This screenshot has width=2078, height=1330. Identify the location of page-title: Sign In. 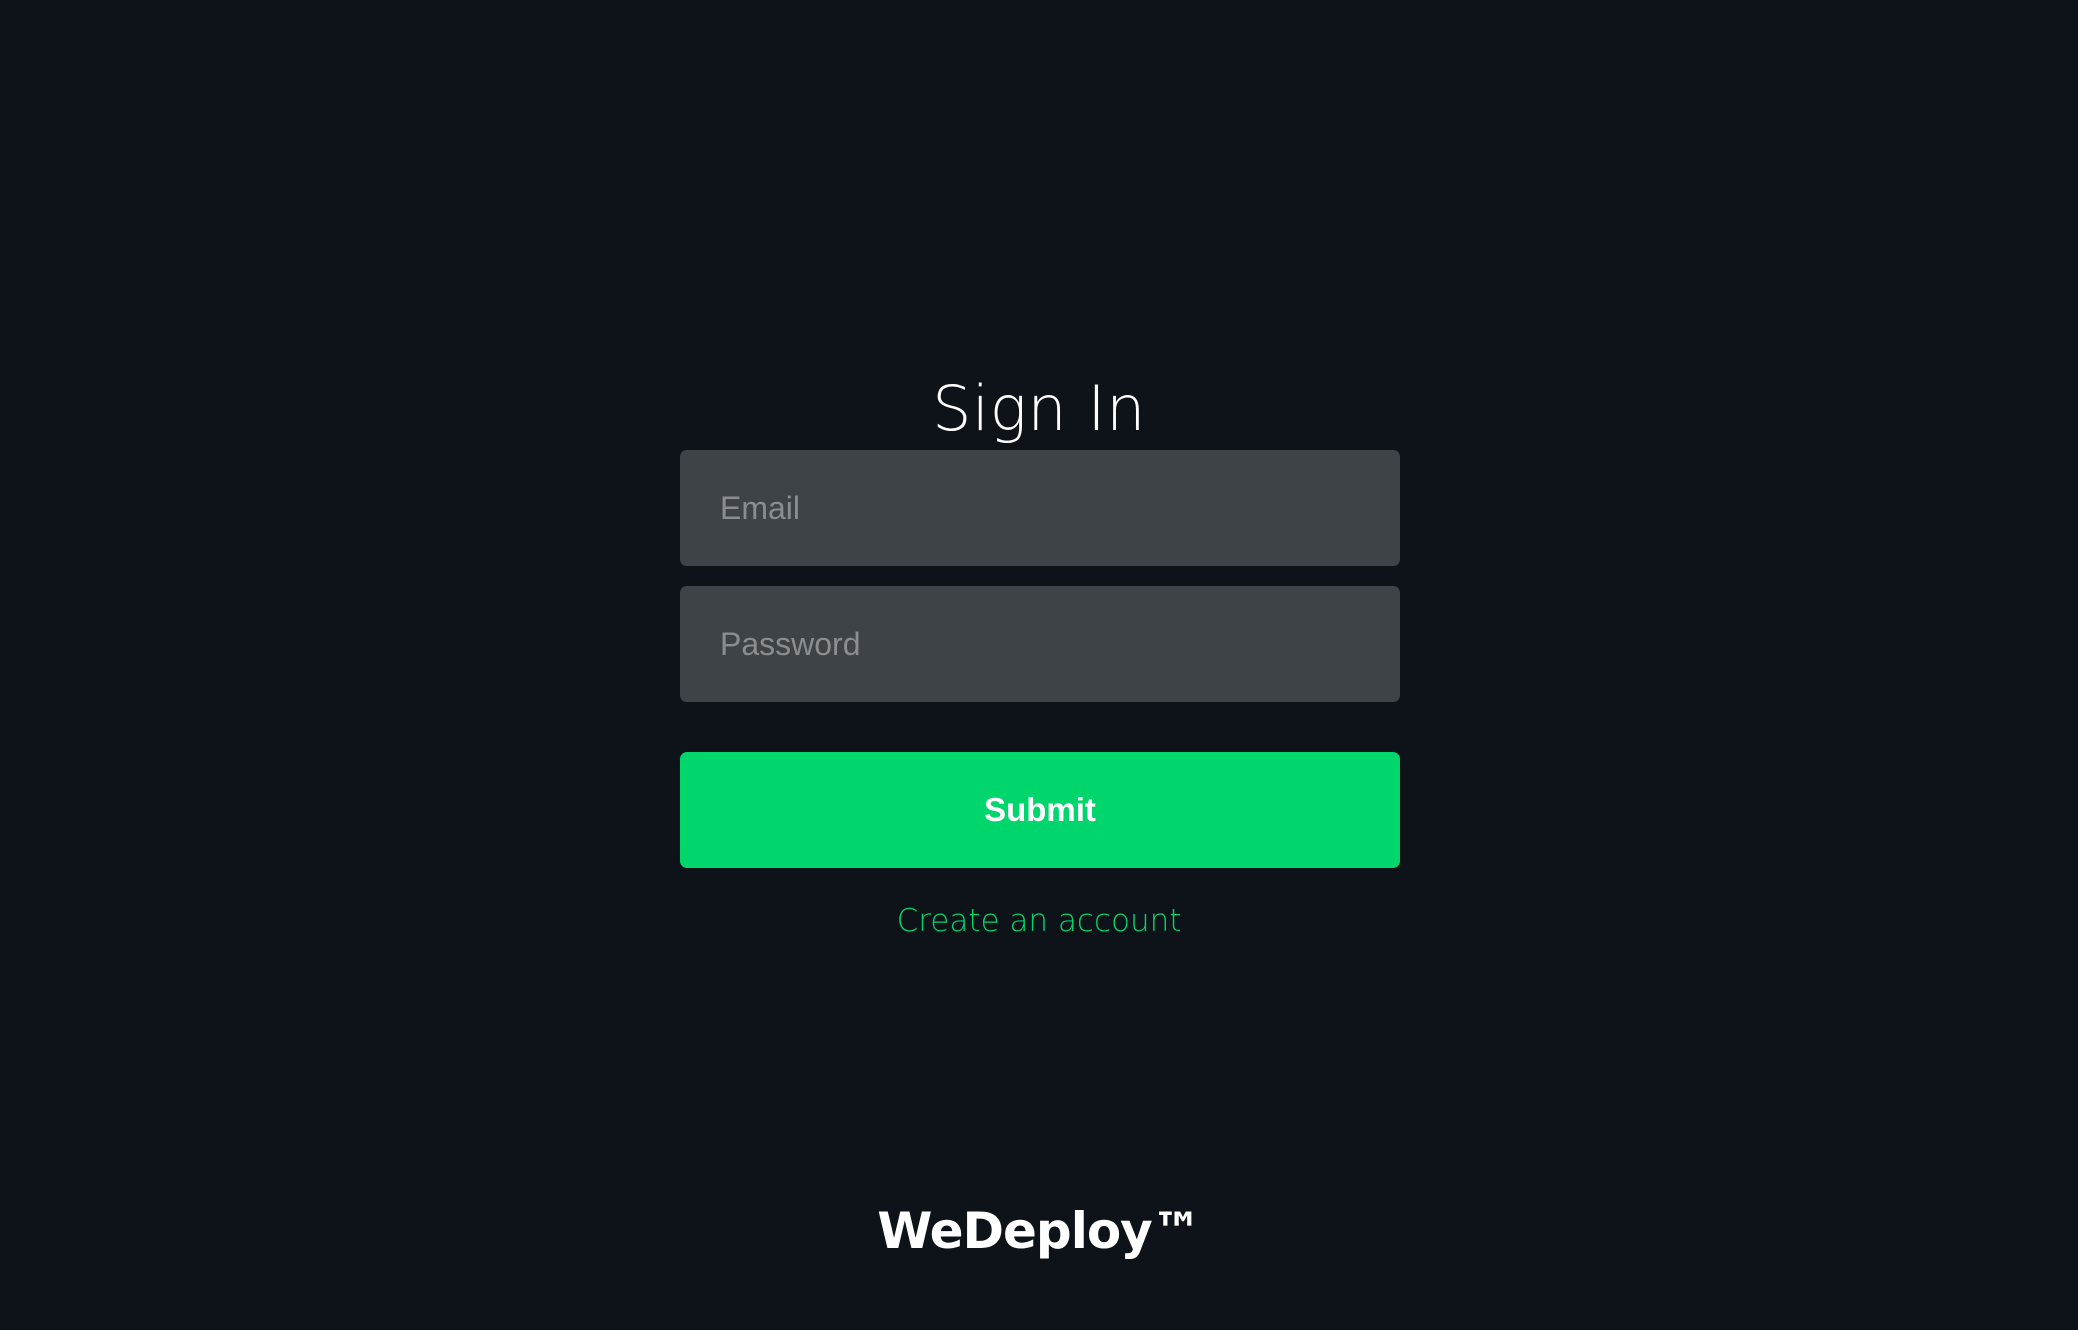
(1039, 408).